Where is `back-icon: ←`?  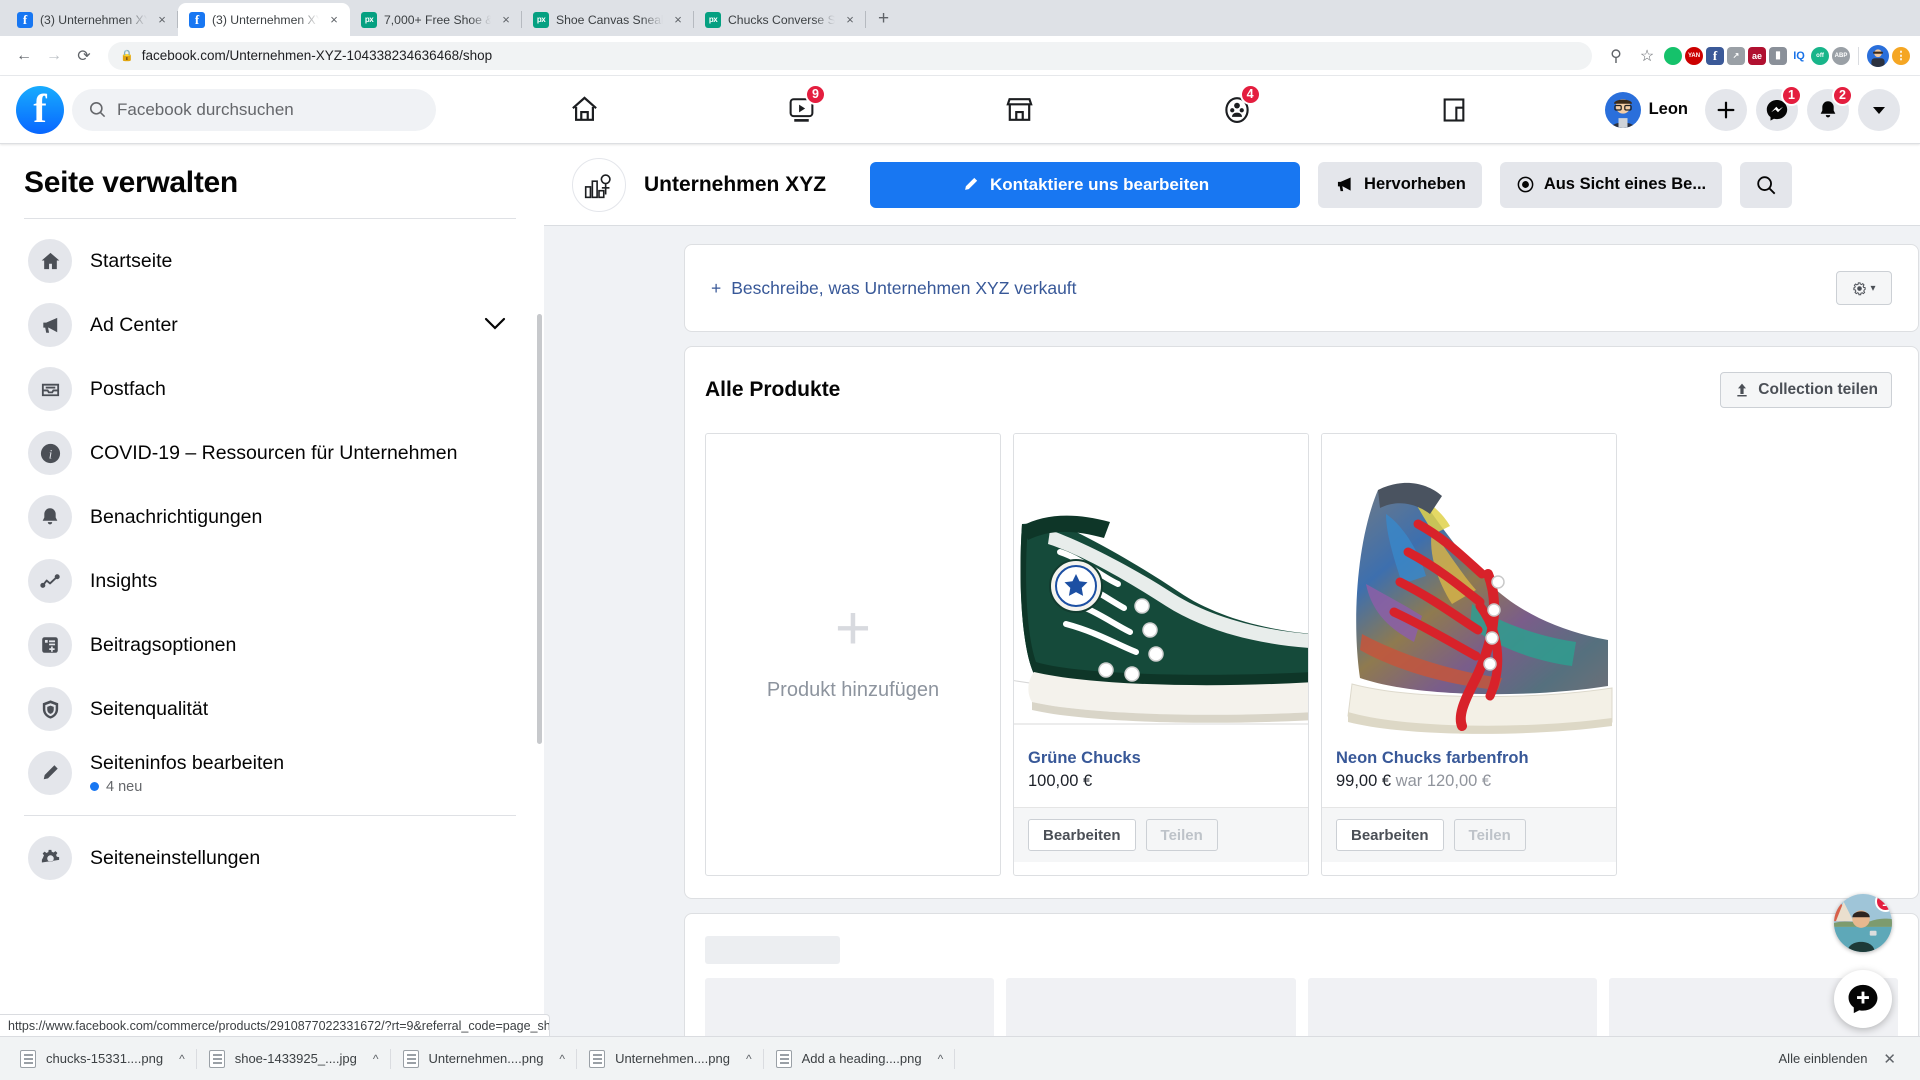
back-icon: ← is located at coordinates (24, 56).